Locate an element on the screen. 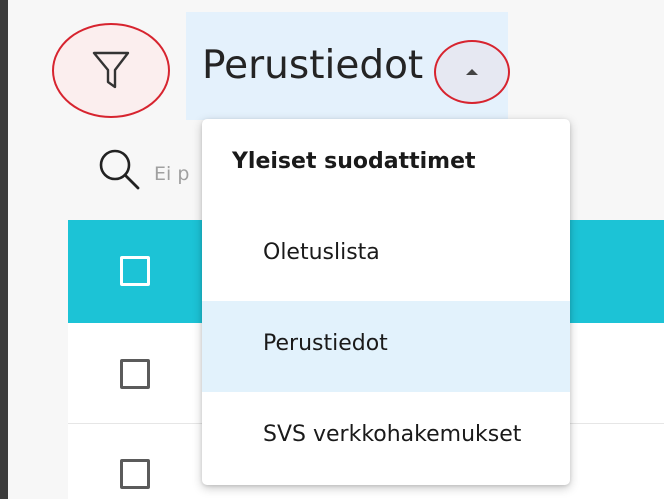 The image size is (664, 499). menu-item-perustiedot: Perustiedot is located at coordinates (386, 346).